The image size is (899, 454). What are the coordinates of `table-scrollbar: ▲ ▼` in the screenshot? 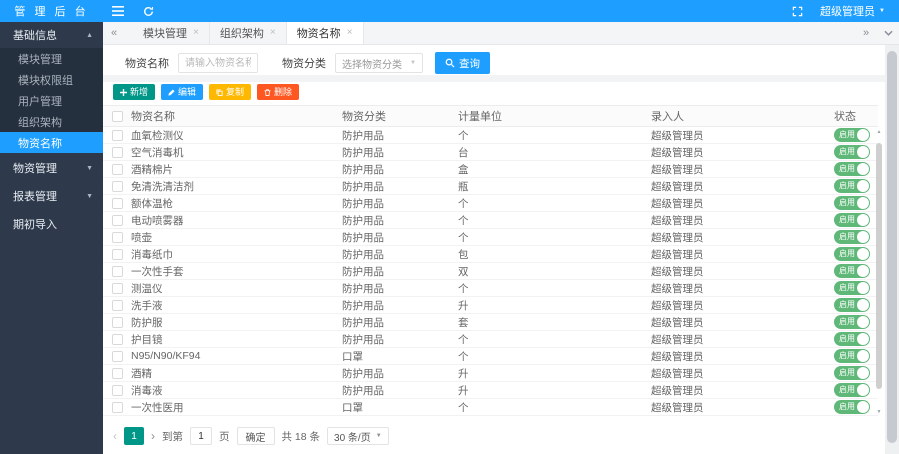 It's located at (879, 272).